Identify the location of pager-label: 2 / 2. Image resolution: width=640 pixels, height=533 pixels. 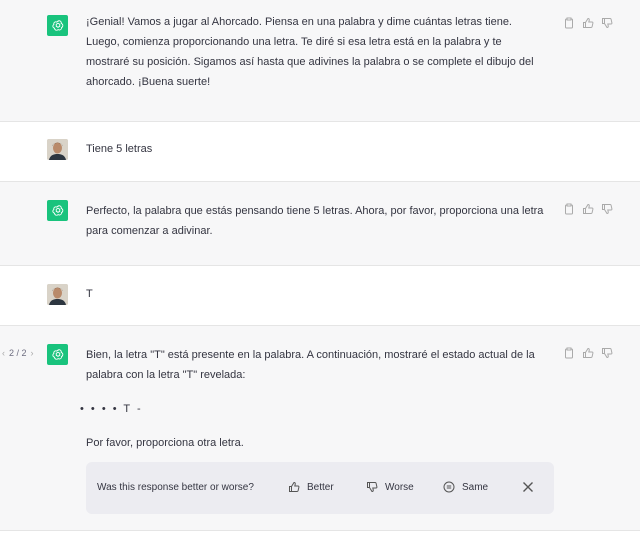
(18, 353).